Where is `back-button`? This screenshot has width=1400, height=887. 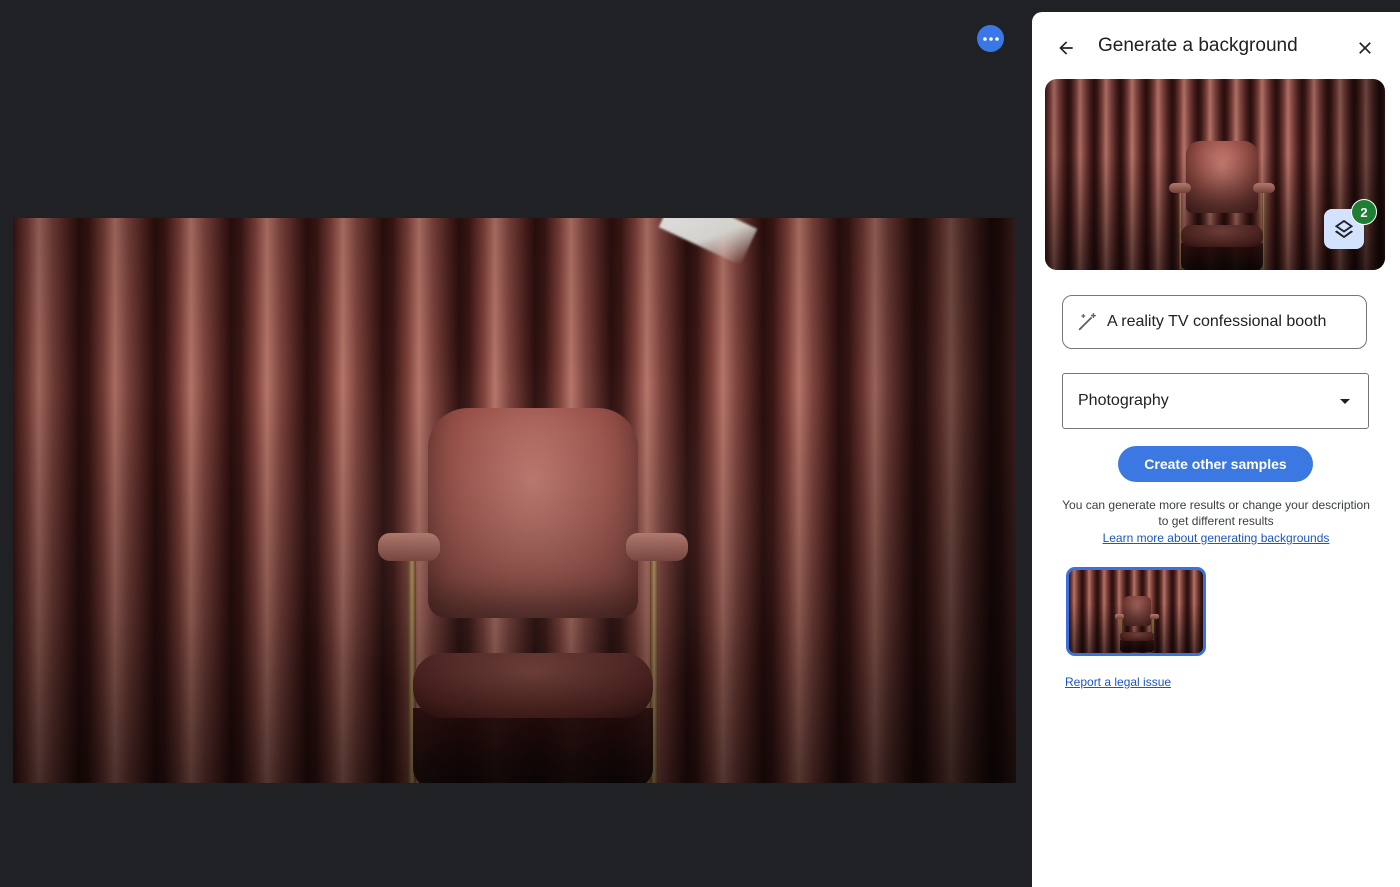 back-button is located at coordinates (1066, 48).